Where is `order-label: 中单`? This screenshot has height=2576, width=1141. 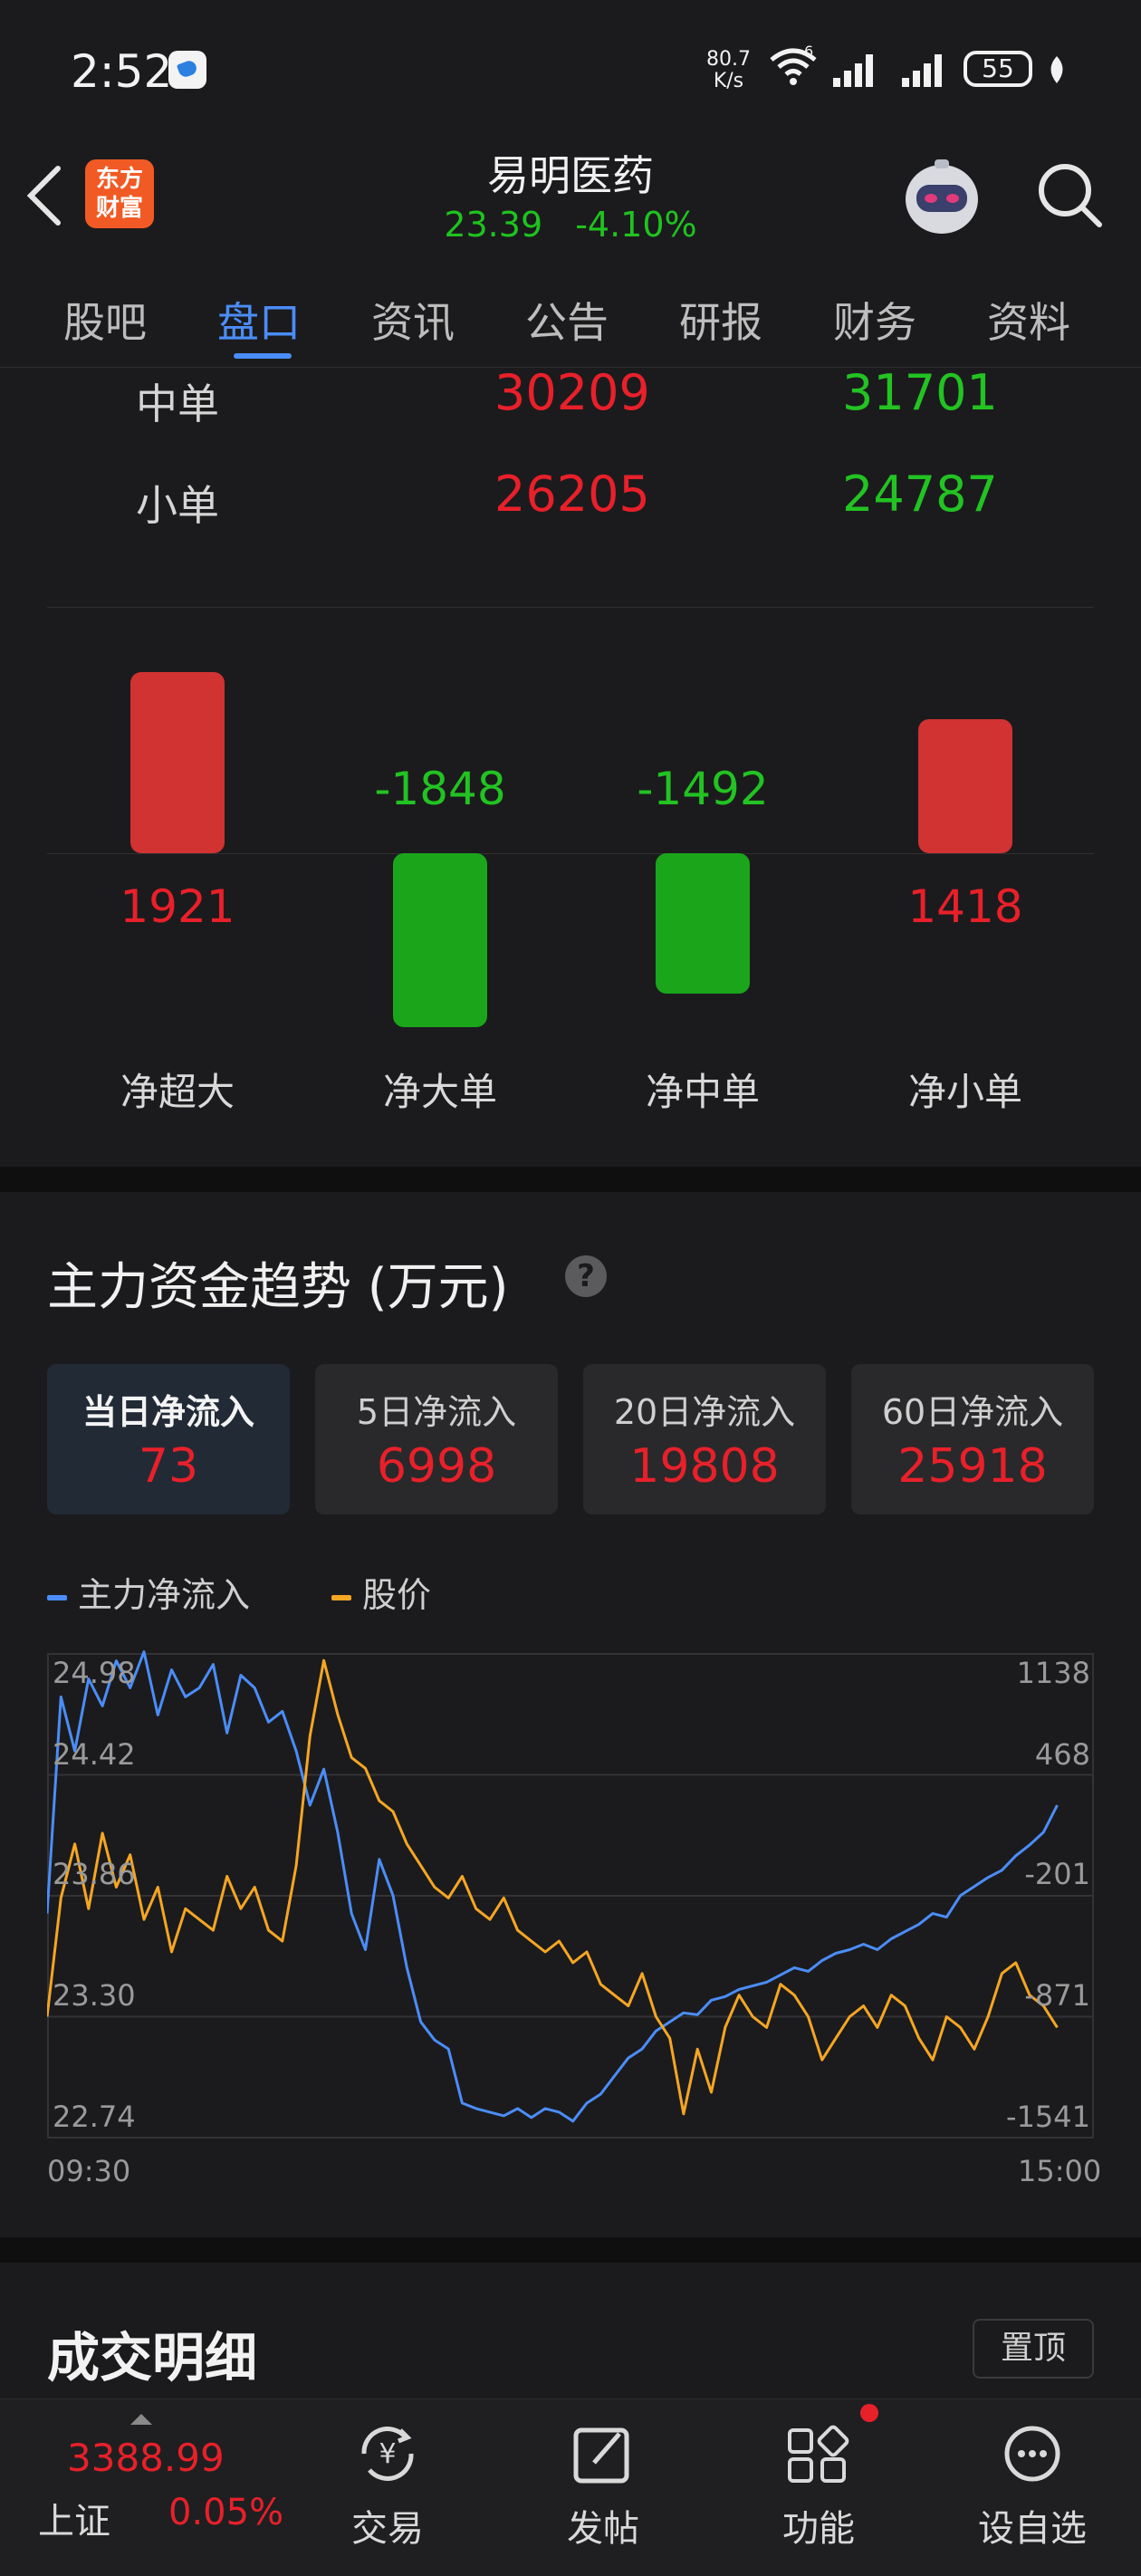
order-label: 中单 is located at coordinates (177, 404).